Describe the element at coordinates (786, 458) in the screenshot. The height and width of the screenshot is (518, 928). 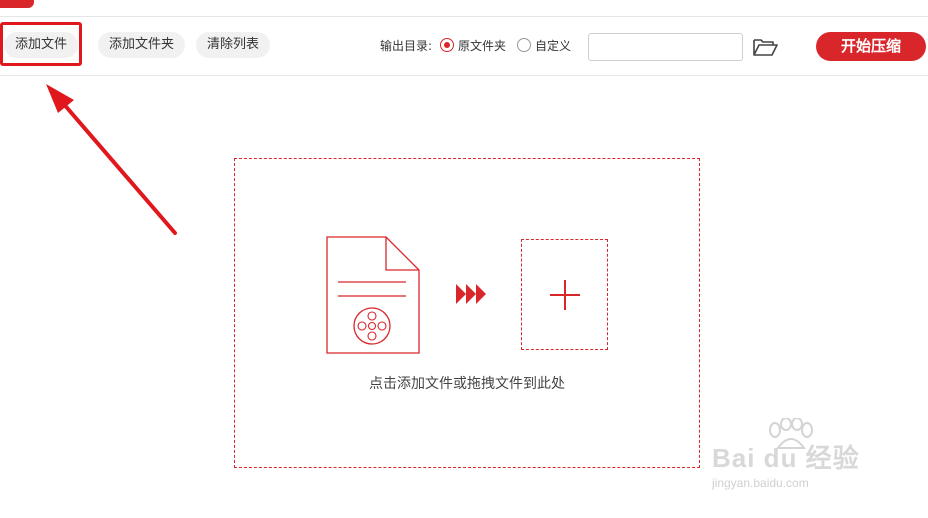
I see `watermark-brand: Bai du 经验` at that location.